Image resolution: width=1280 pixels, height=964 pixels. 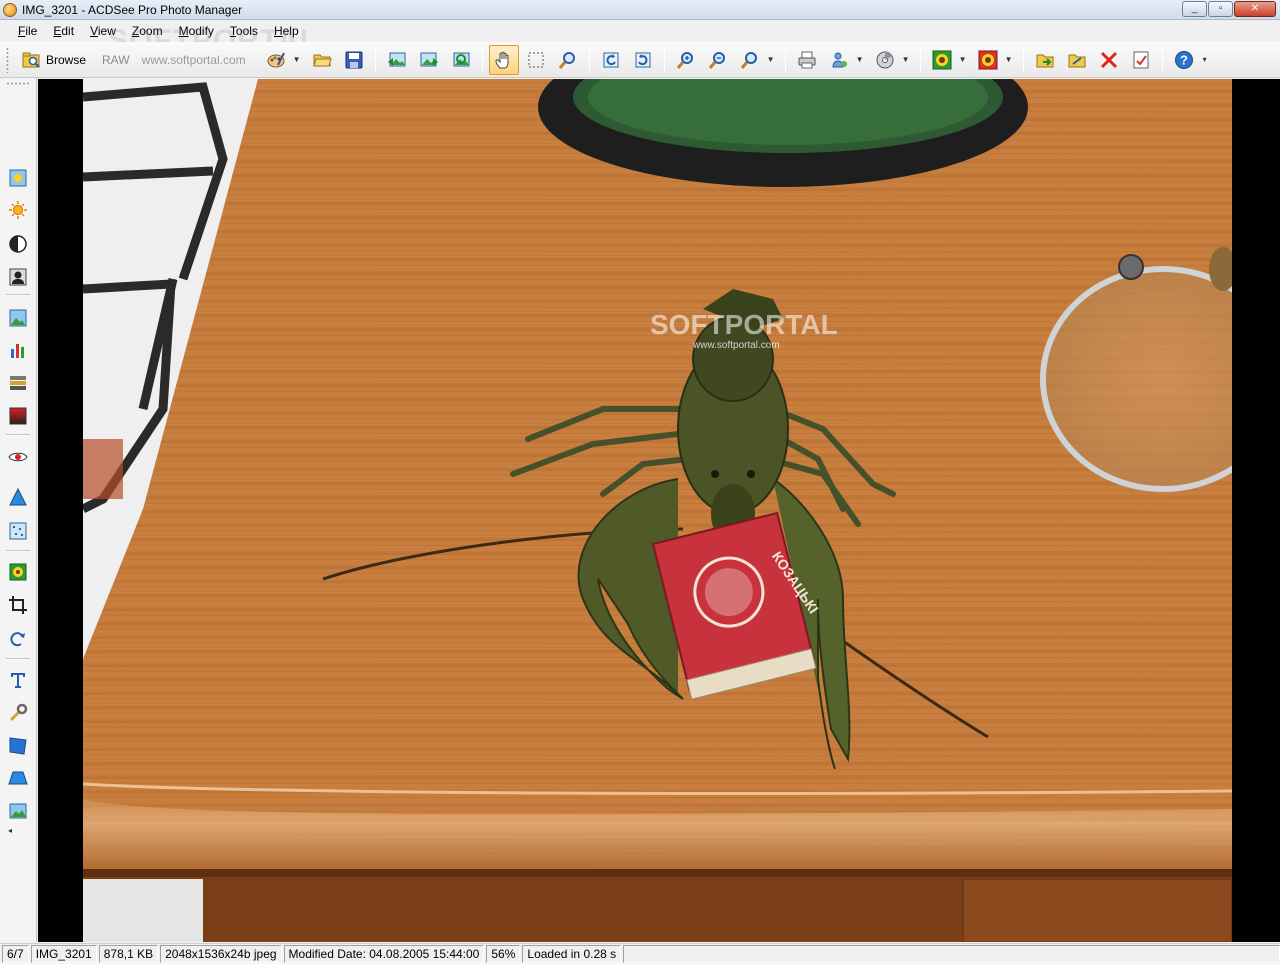 I want to click on menu-help: Help, so click(x=286, y=31).